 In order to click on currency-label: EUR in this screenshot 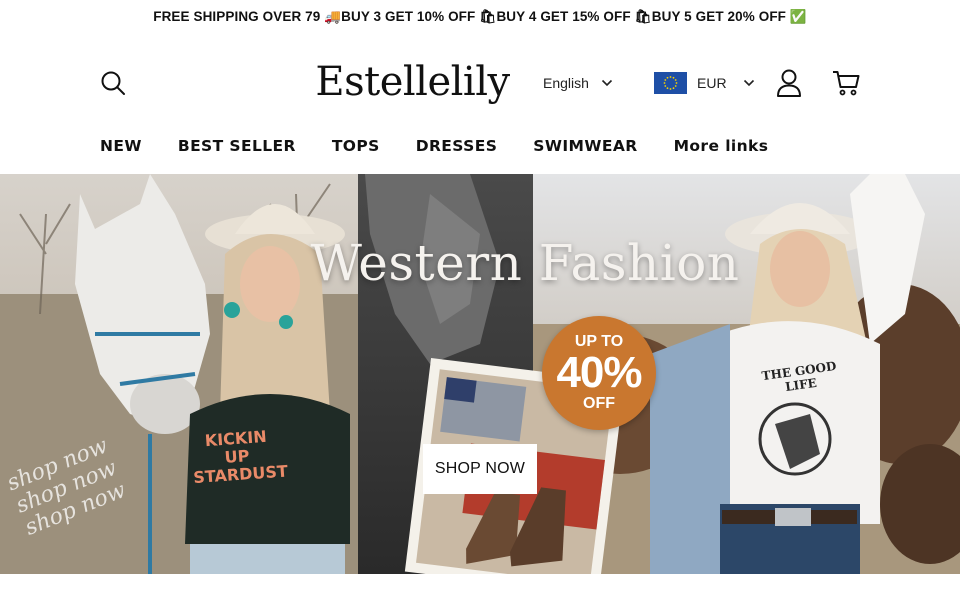, I will do `click(712, 83)`.